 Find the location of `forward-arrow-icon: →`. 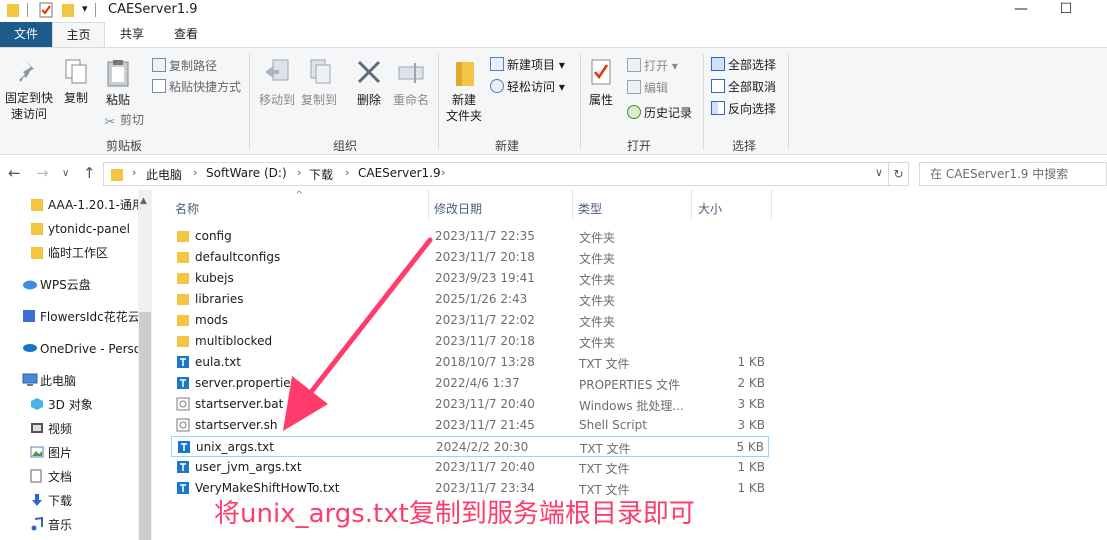

forward-arrow-icon: → is located at coordinates (42, 173).